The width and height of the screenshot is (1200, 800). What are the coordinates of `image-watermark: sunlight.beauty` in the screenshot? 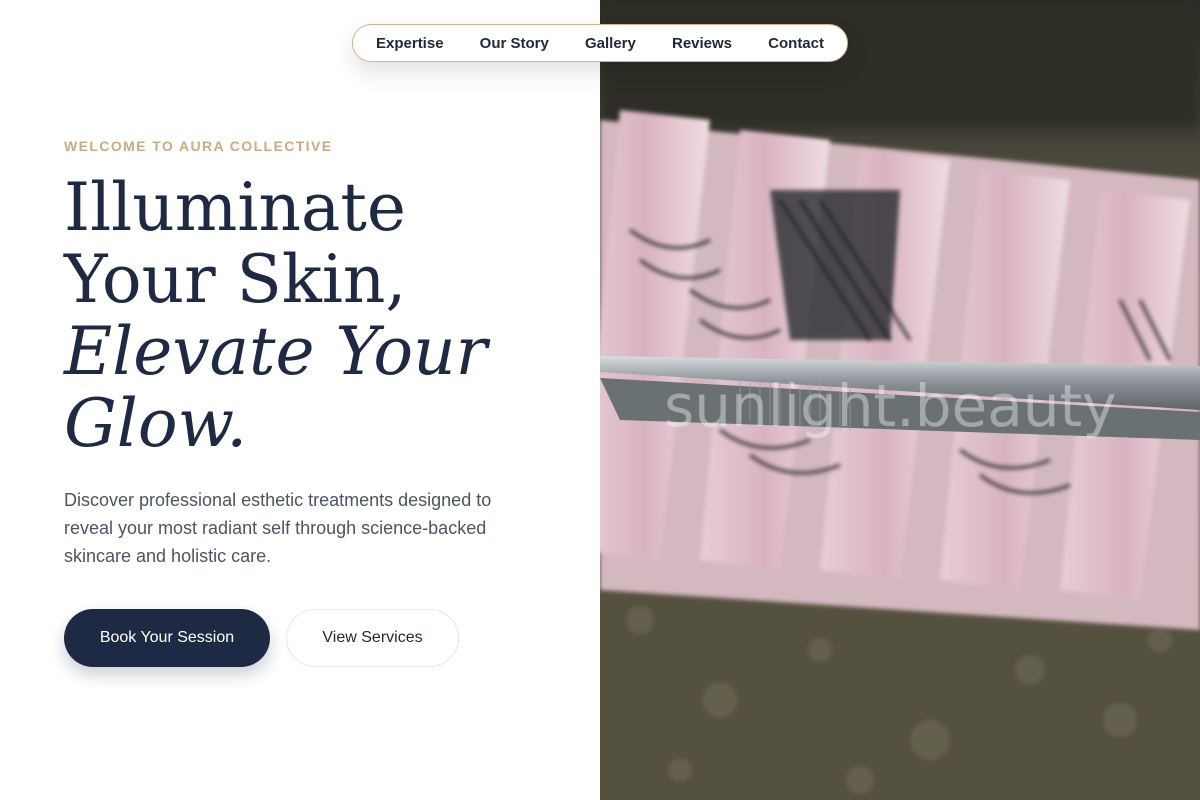 It's located at (890, 406).